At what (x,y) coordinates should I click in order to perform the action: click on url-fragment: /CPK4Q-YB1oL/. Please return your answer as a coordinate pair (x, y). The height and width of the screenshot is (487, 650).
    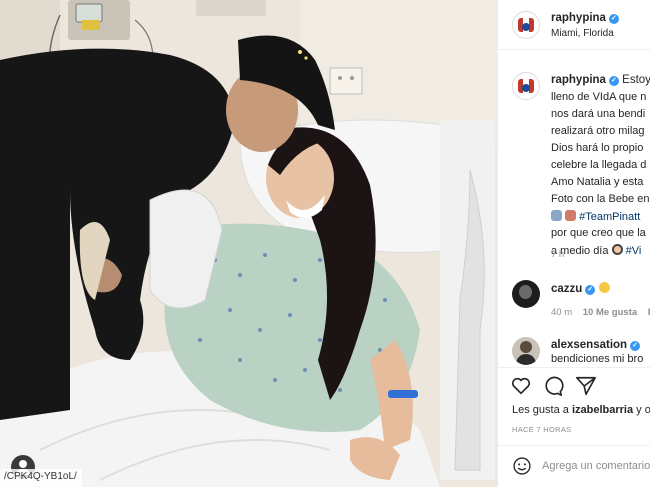
    Looking at the image, I should click on (41, 478).